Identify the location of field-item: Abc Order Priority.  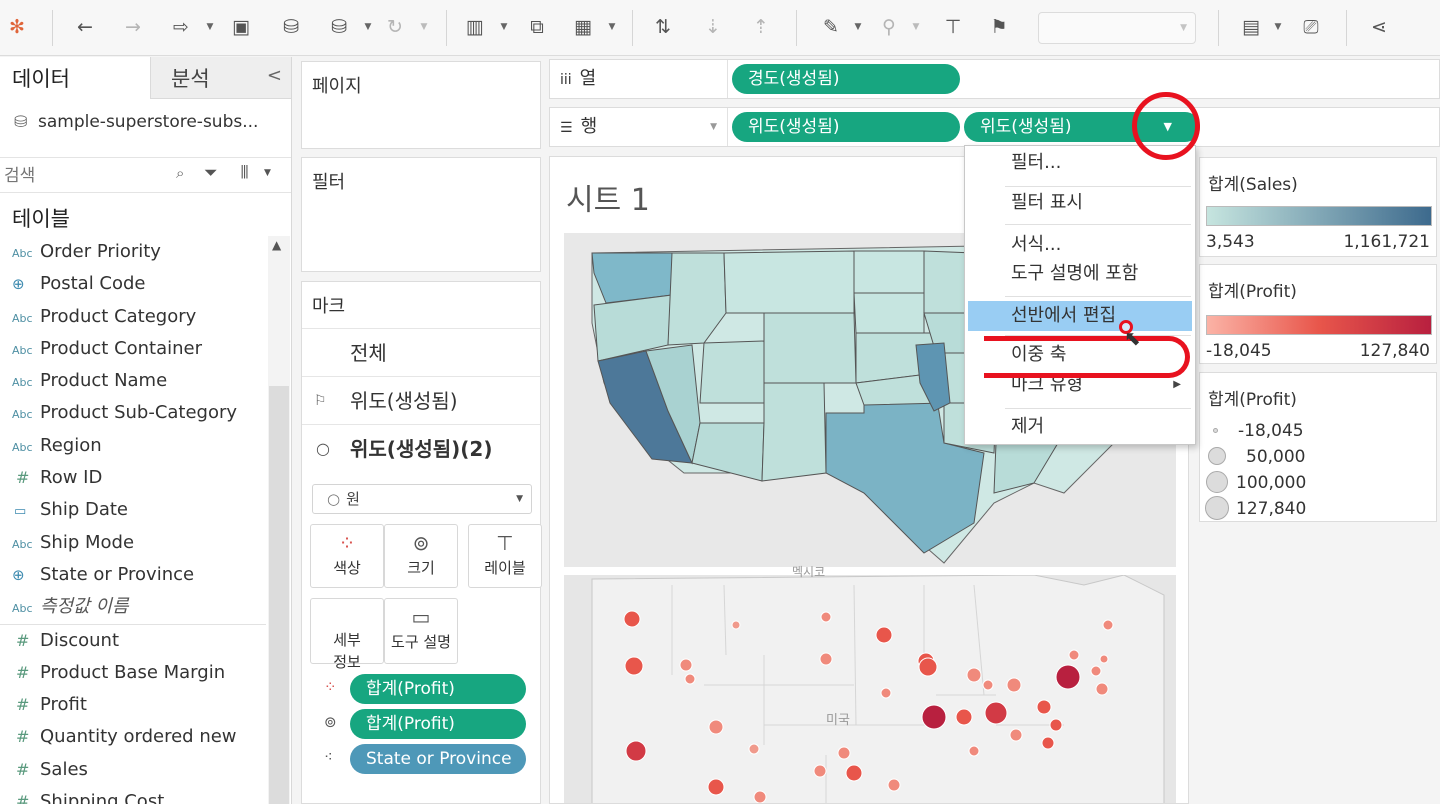
(133, 252).